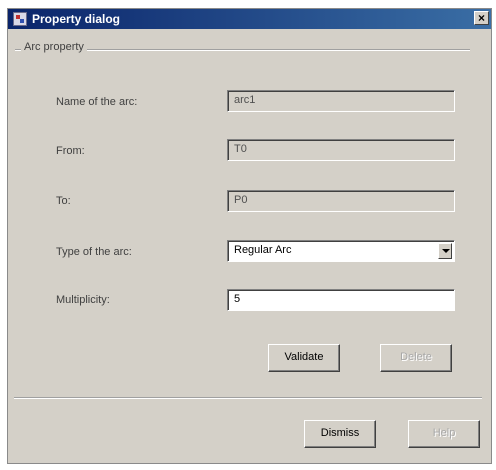 This screenshot has width=496, height=470. Describe the element at coordinates (70, 151) in the screenshot. I see `from-label: From:` at that location.